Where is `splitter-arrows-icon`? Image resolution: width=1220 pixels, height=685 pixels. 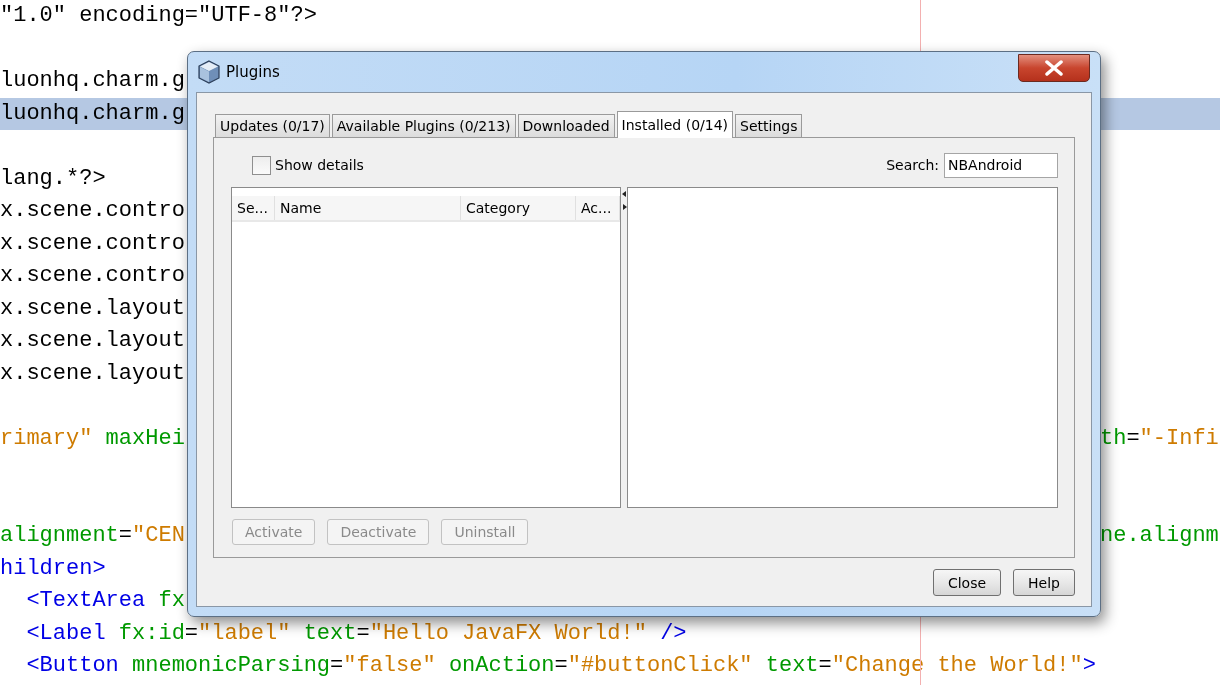 splitter-arrows-icon is located at coordinates (624, 201).